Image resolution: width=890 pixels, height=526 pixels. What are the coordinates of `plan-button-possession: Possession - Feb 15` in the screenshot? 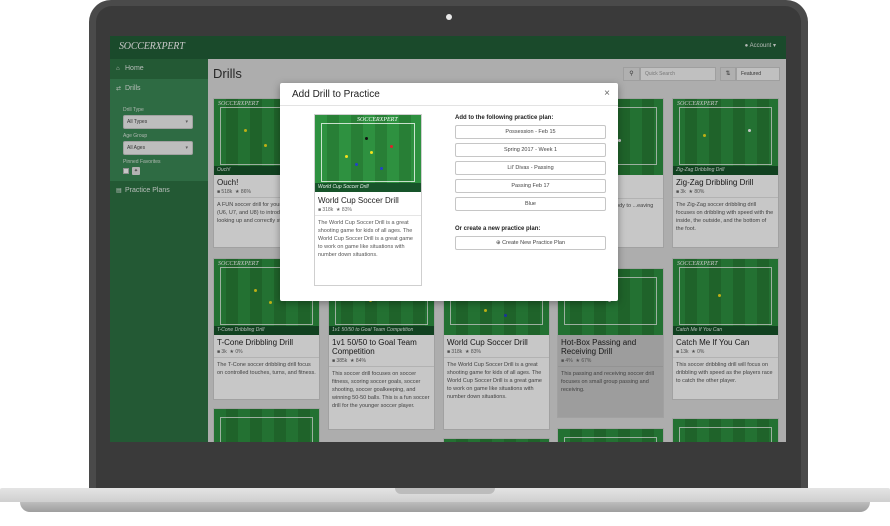 It's located at (530, 132).